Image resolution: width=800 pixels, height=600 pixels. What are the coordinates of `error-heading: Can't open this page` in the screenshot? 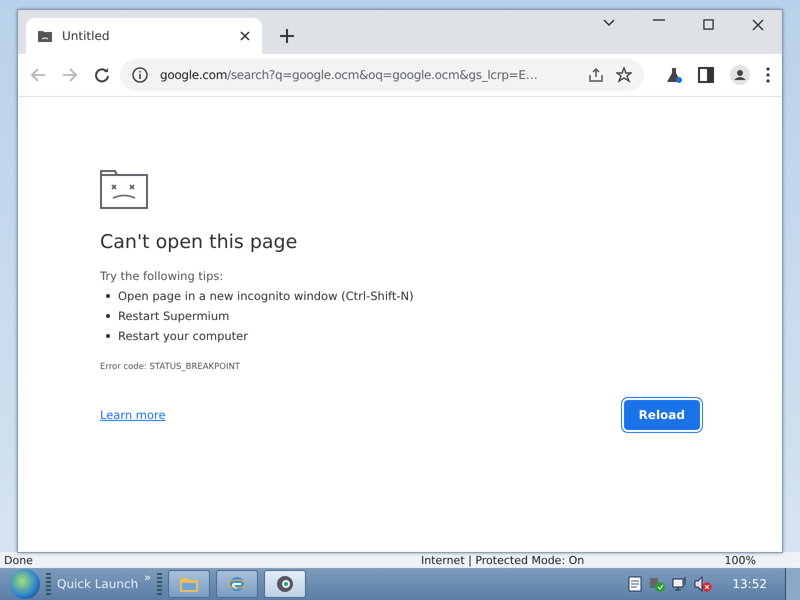 It's located at (199, 242).